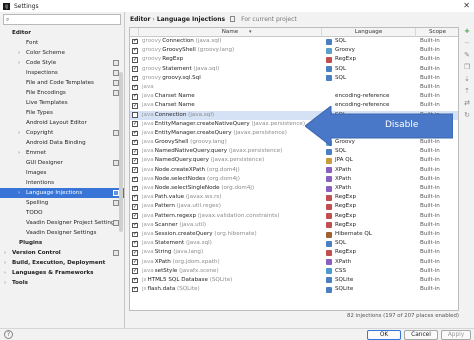 The image size is (474, 340). What do you see at coordinates (369, 32) in the screenshot?
I see `header-language: Language` at bounding box center [369, 32].